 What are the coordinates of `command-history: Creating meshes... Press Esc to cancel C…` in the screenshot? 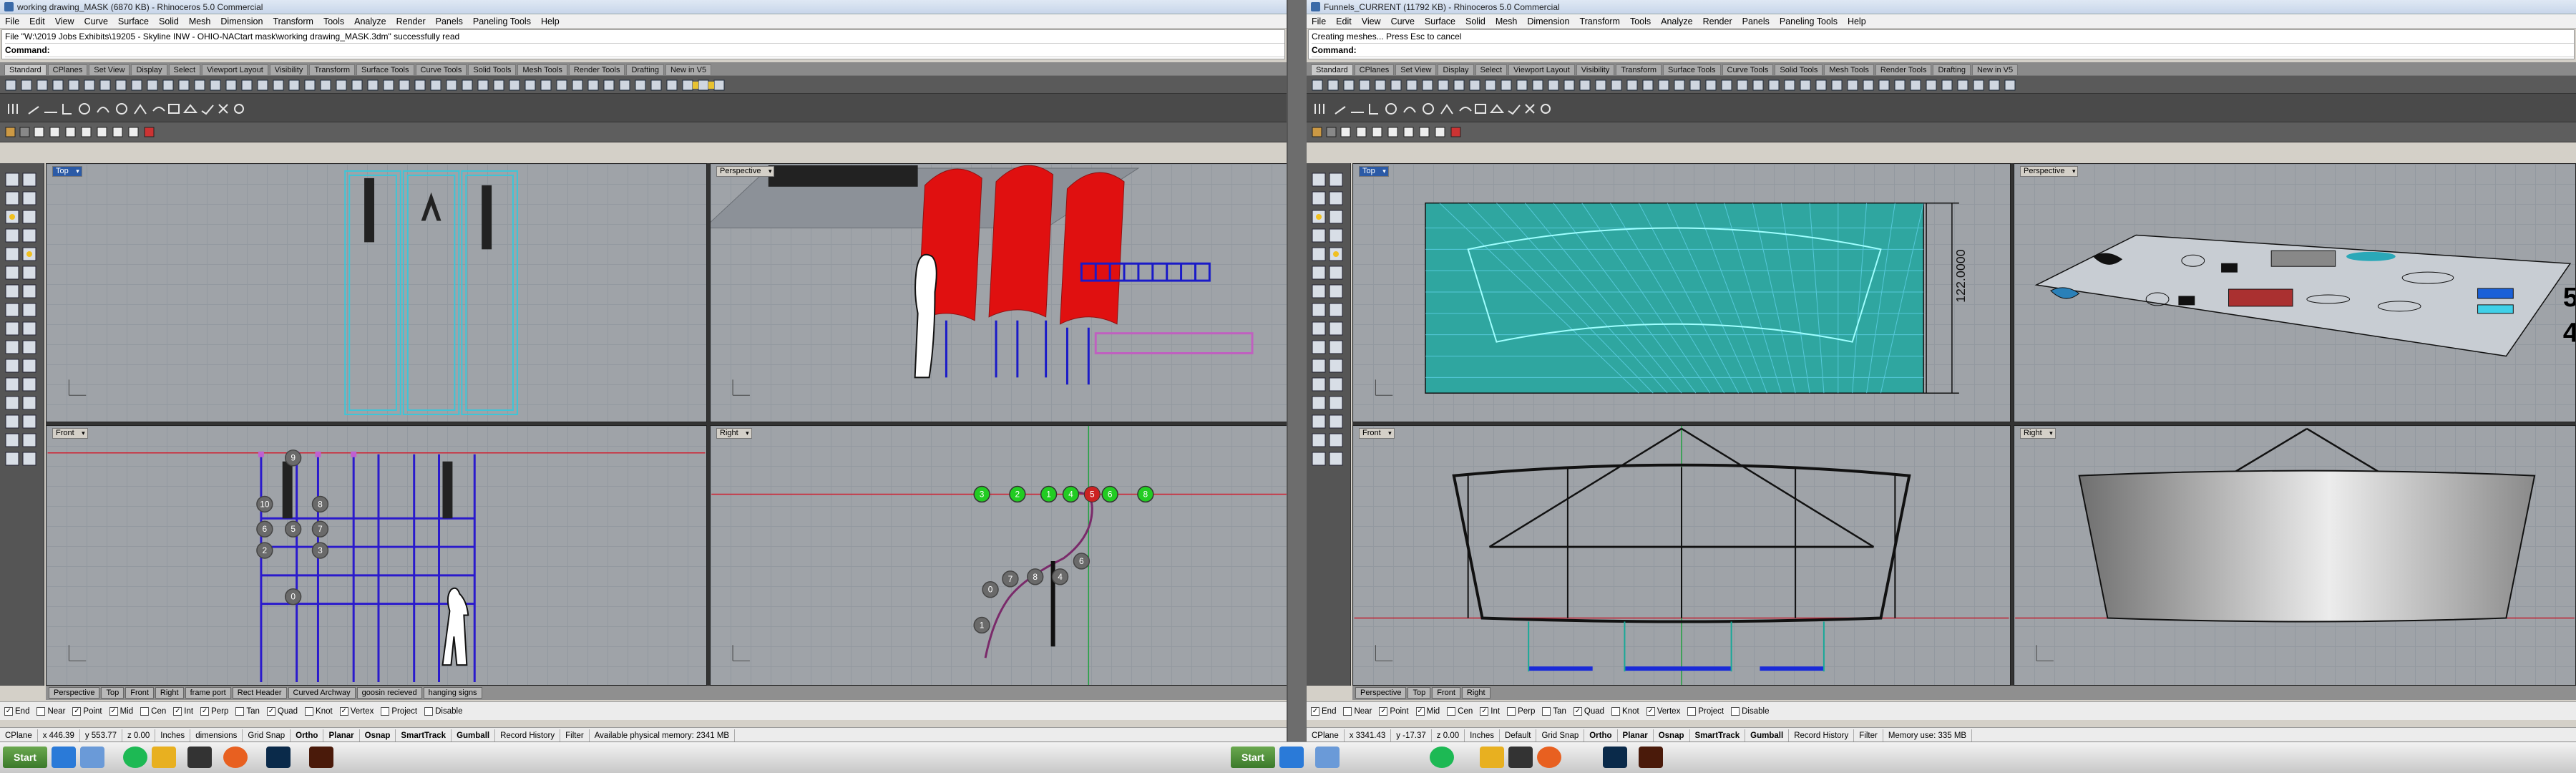 It's located at (1941, 44).